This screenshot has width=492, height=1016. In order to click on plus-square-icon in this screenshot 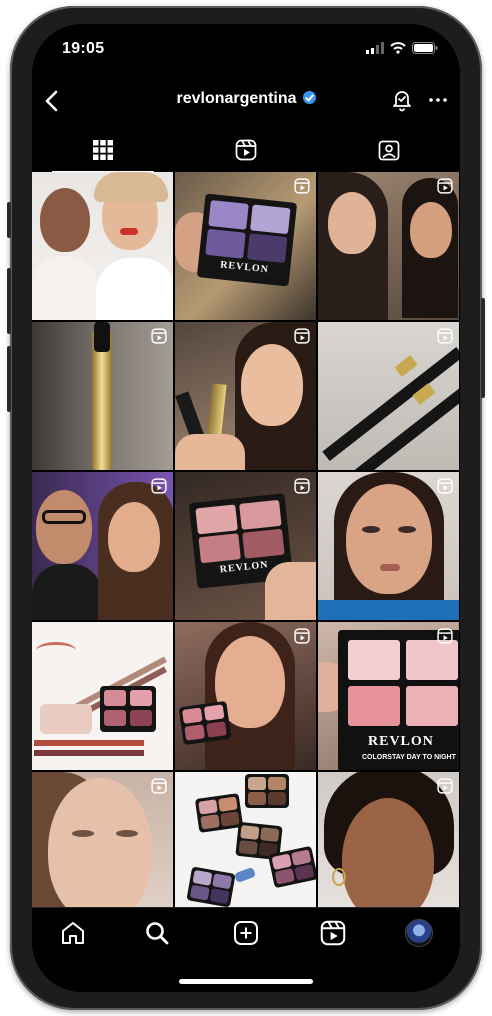, I will do `click(246, 933)`.